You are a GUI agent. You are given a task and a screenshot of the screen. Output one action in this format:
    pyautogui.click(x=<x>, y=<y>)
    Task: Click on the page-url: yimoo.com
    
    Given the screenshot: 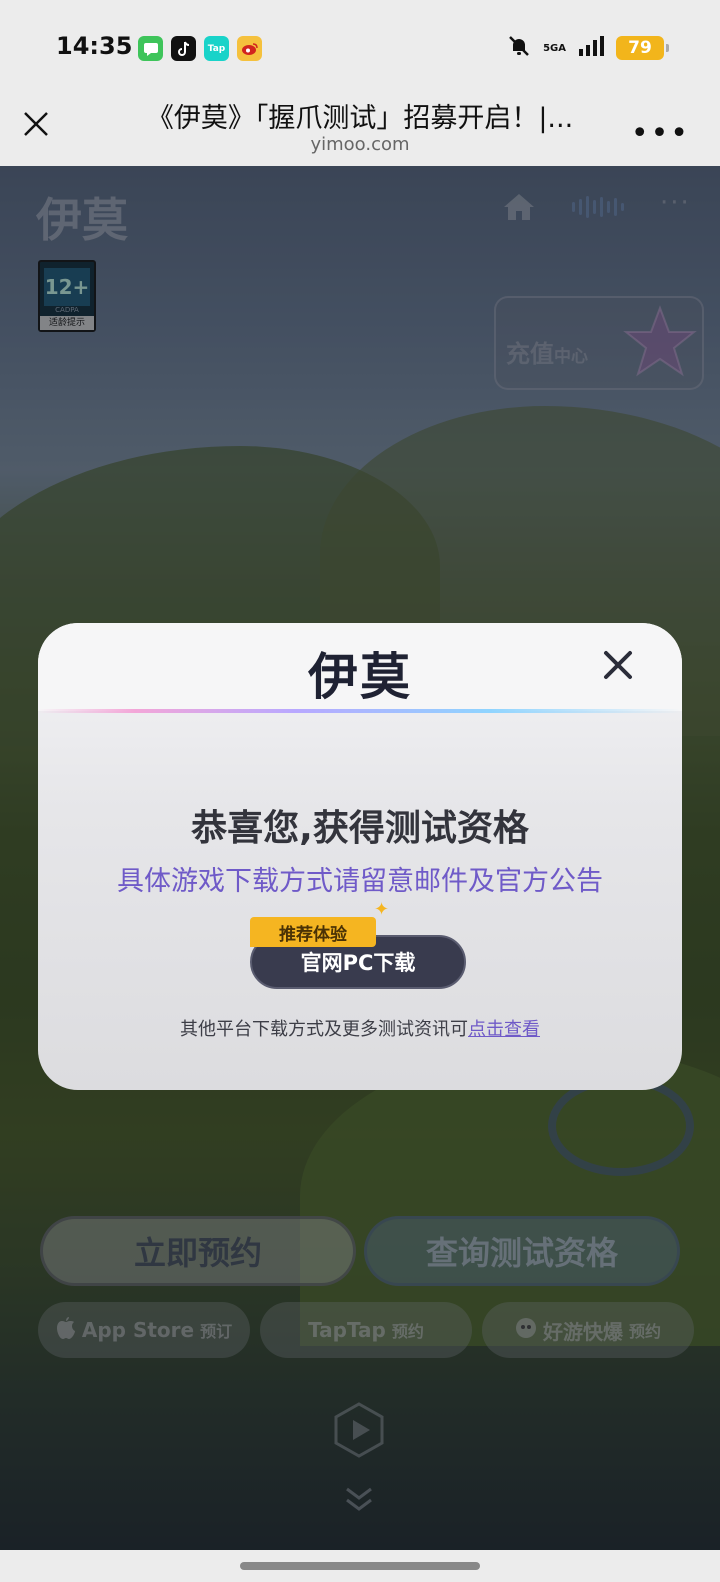 What is the action you would take?
    pyautogui.click(x=360, y=144)
    